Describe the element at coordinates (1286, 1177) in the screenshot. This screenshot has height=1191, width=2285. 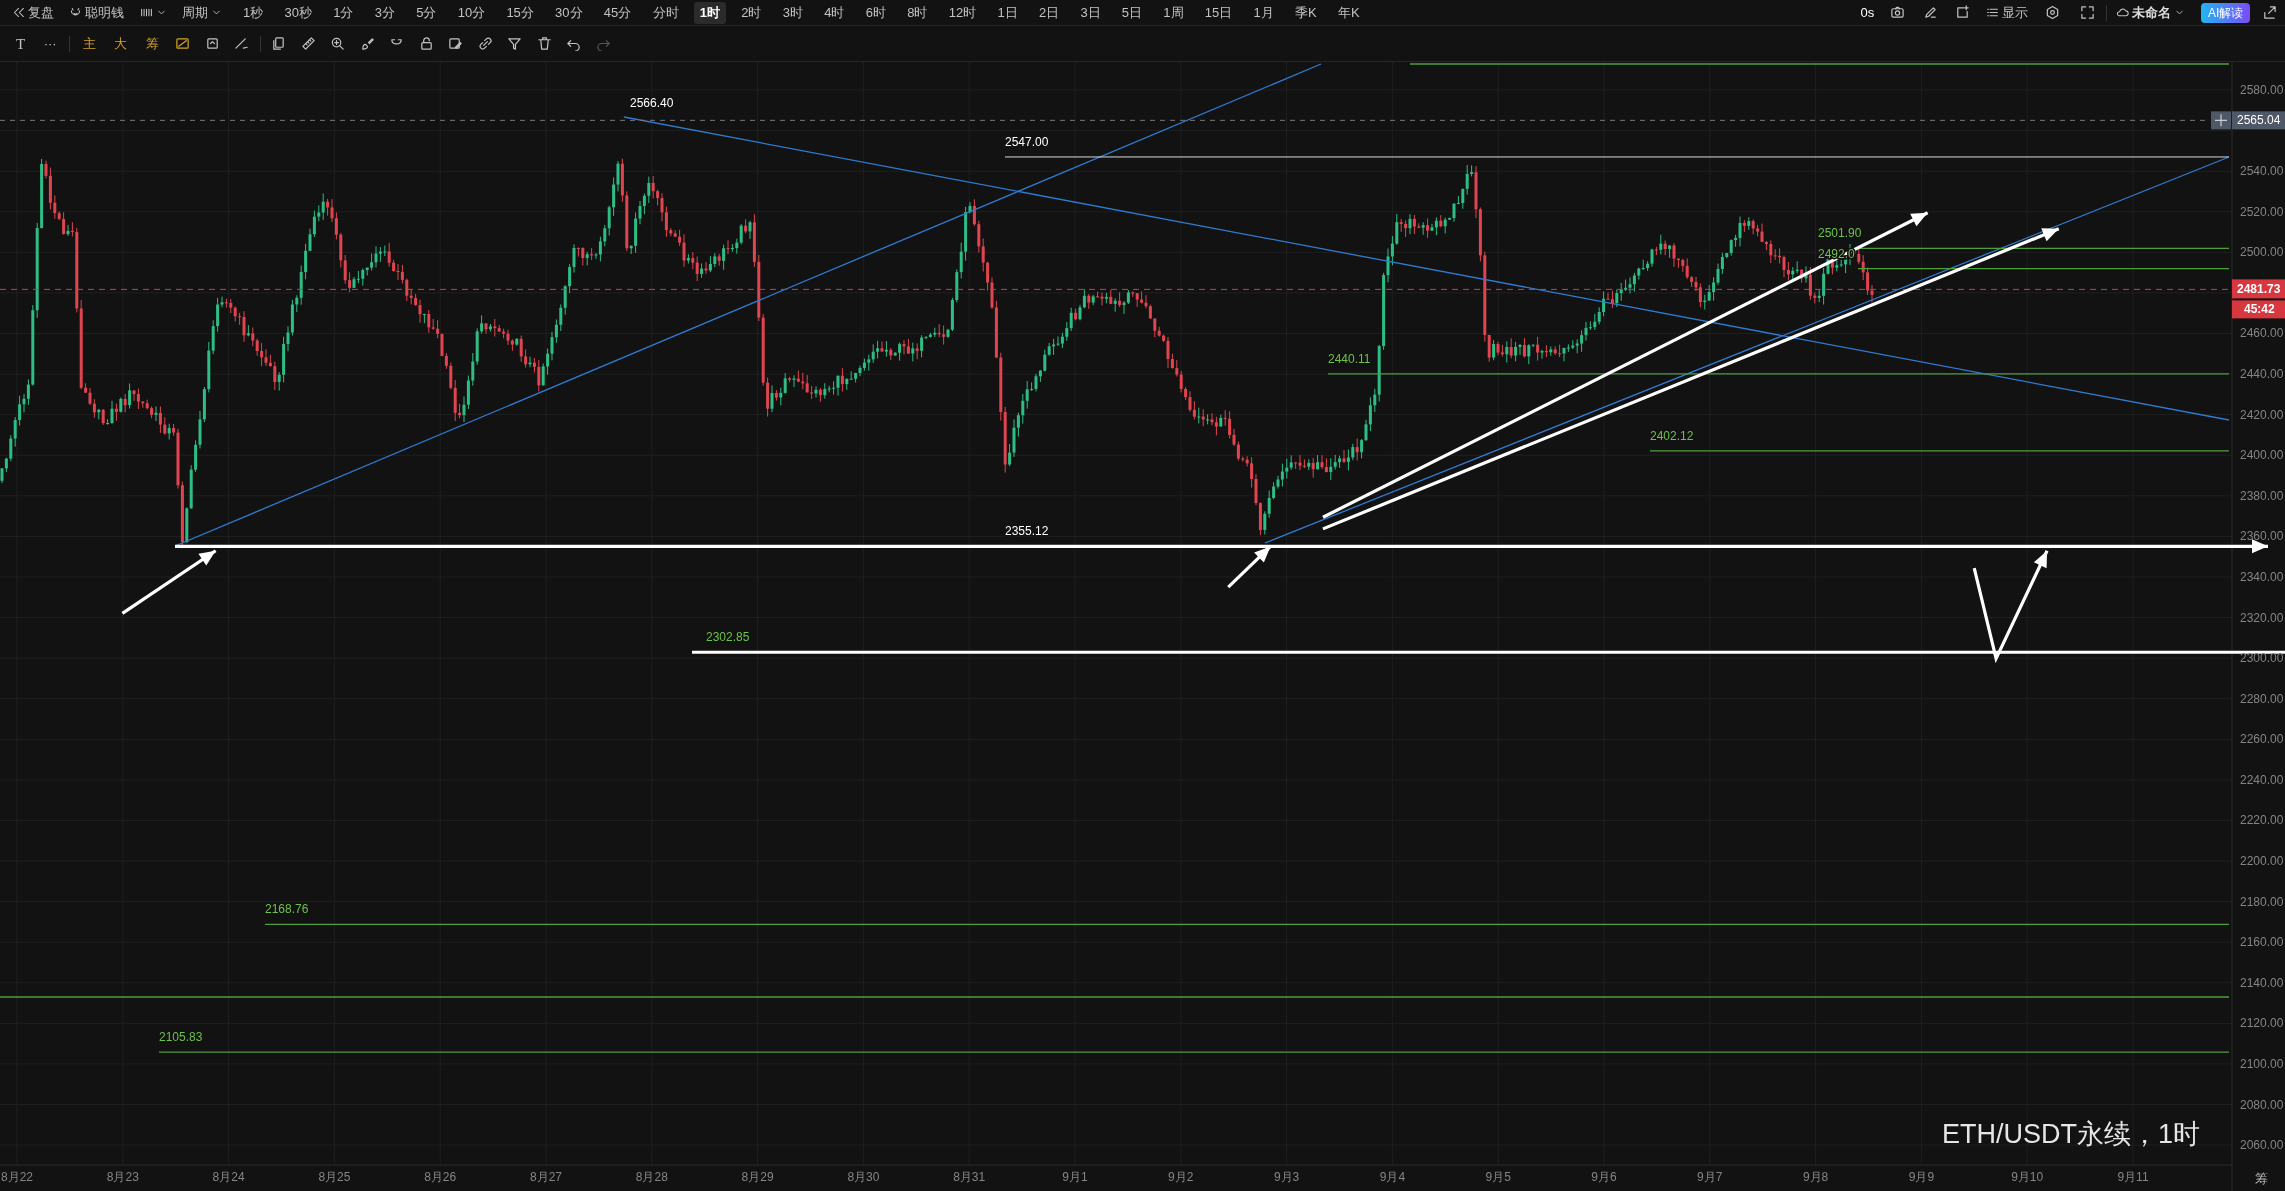
I see `date-tick: 9月3` at that location.